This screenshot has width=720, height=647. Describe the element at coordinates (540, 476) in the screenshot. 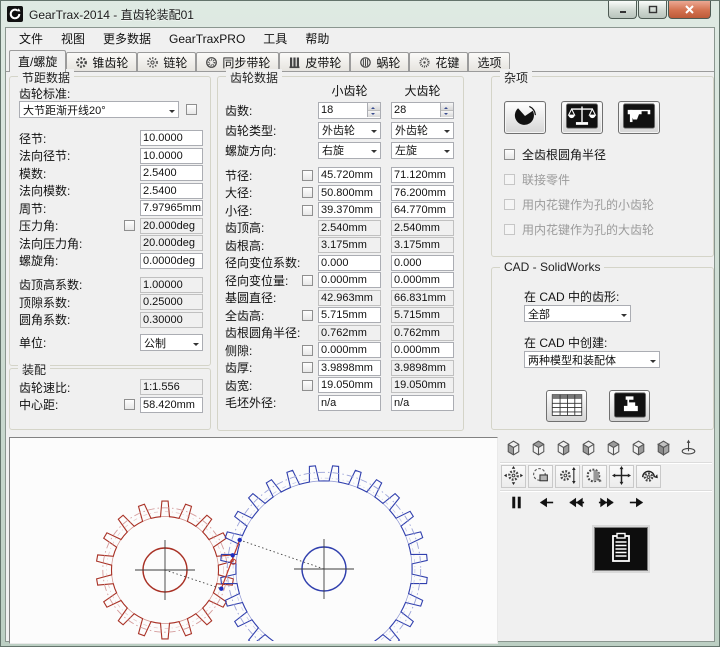

I see `zoom-window-button` at that location.